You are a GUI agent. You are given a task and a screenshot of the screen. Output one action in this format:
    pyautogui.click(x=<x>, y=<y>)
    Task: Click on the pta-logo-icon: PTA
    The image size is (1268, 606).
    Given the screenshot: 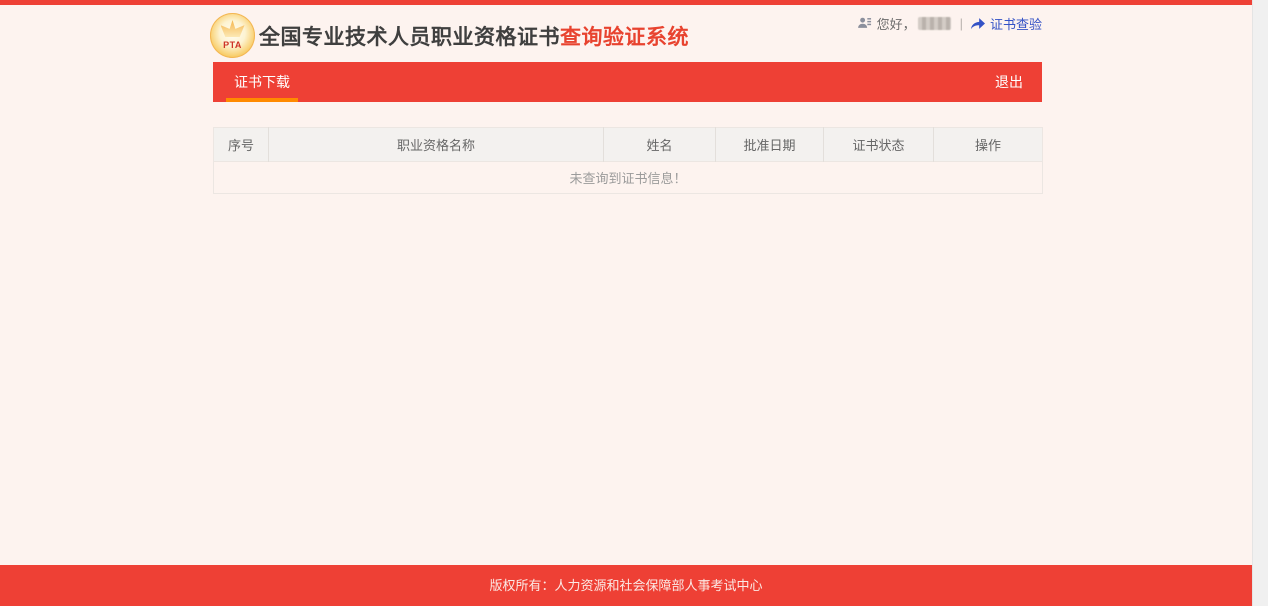 What is the action you would take?
    pyautogui.click(x=232, y=35)
    